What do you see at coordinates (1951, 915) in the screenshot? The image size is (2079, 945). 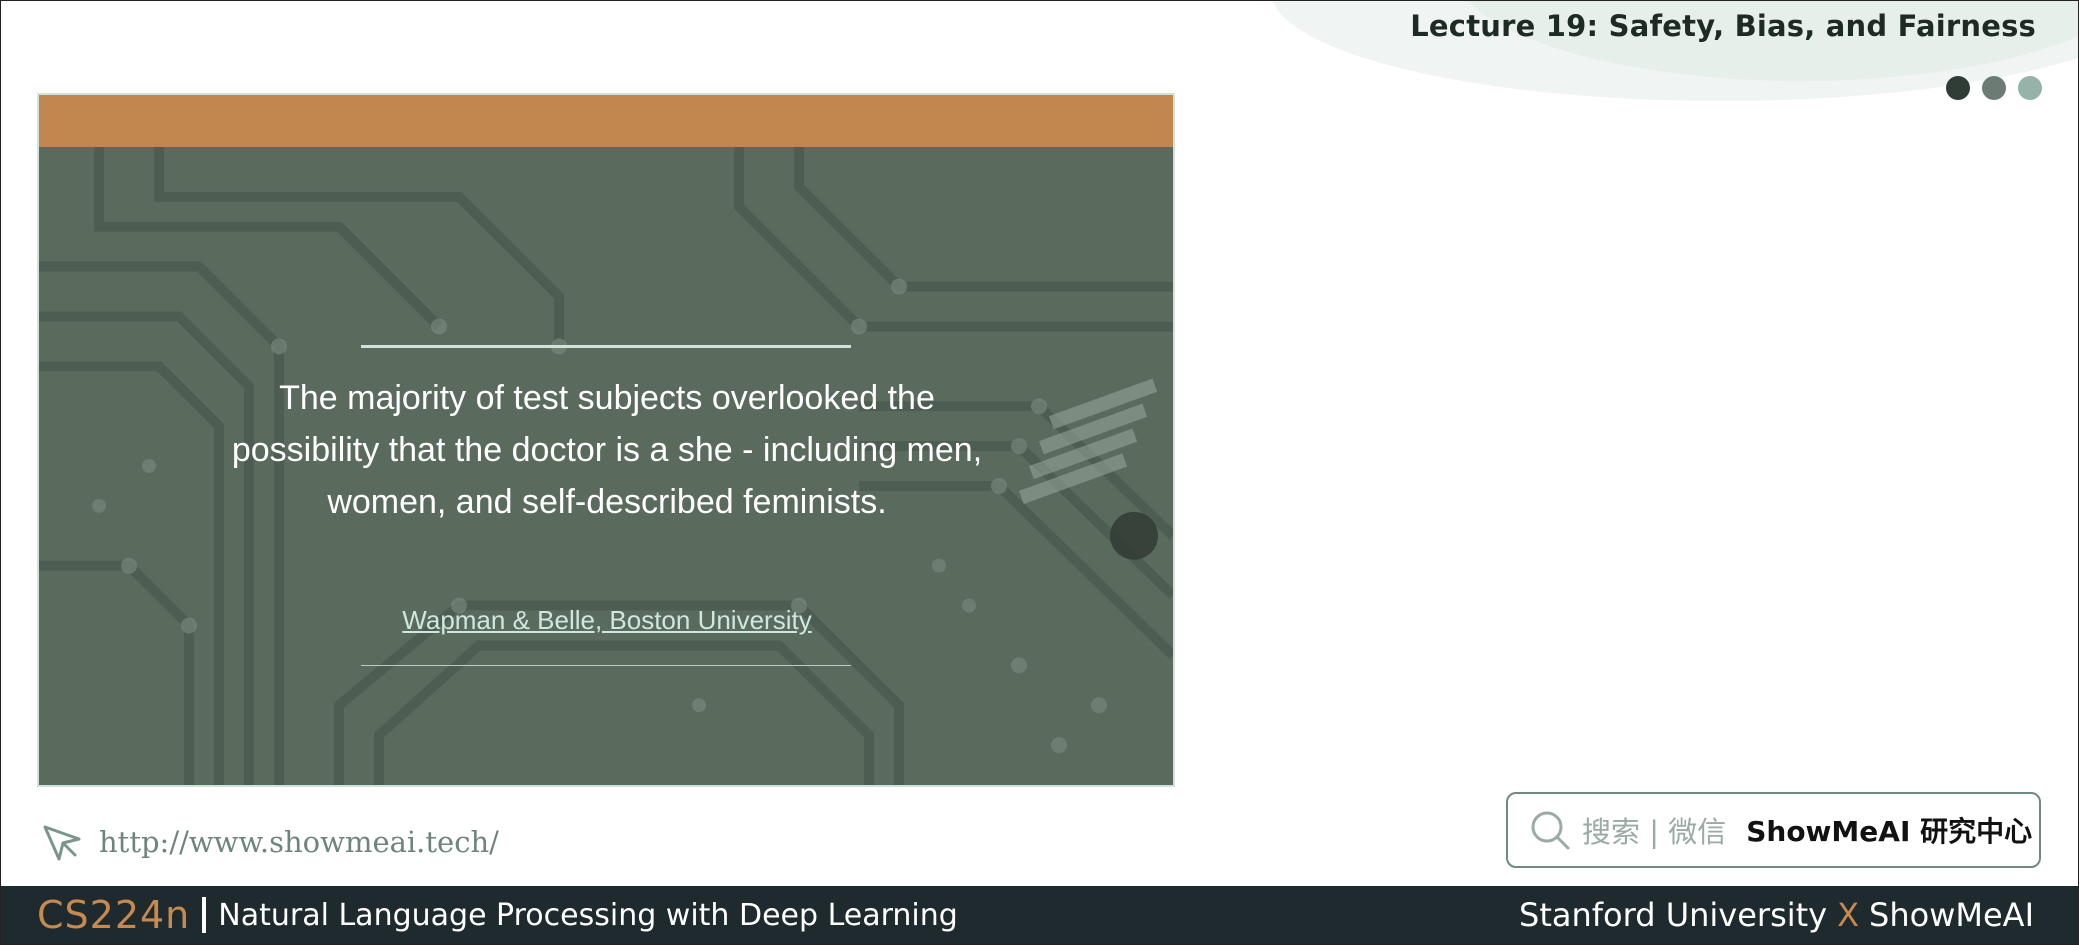 I see `footer-brand: ShowMeAI` at bounding box center [1951, 915].